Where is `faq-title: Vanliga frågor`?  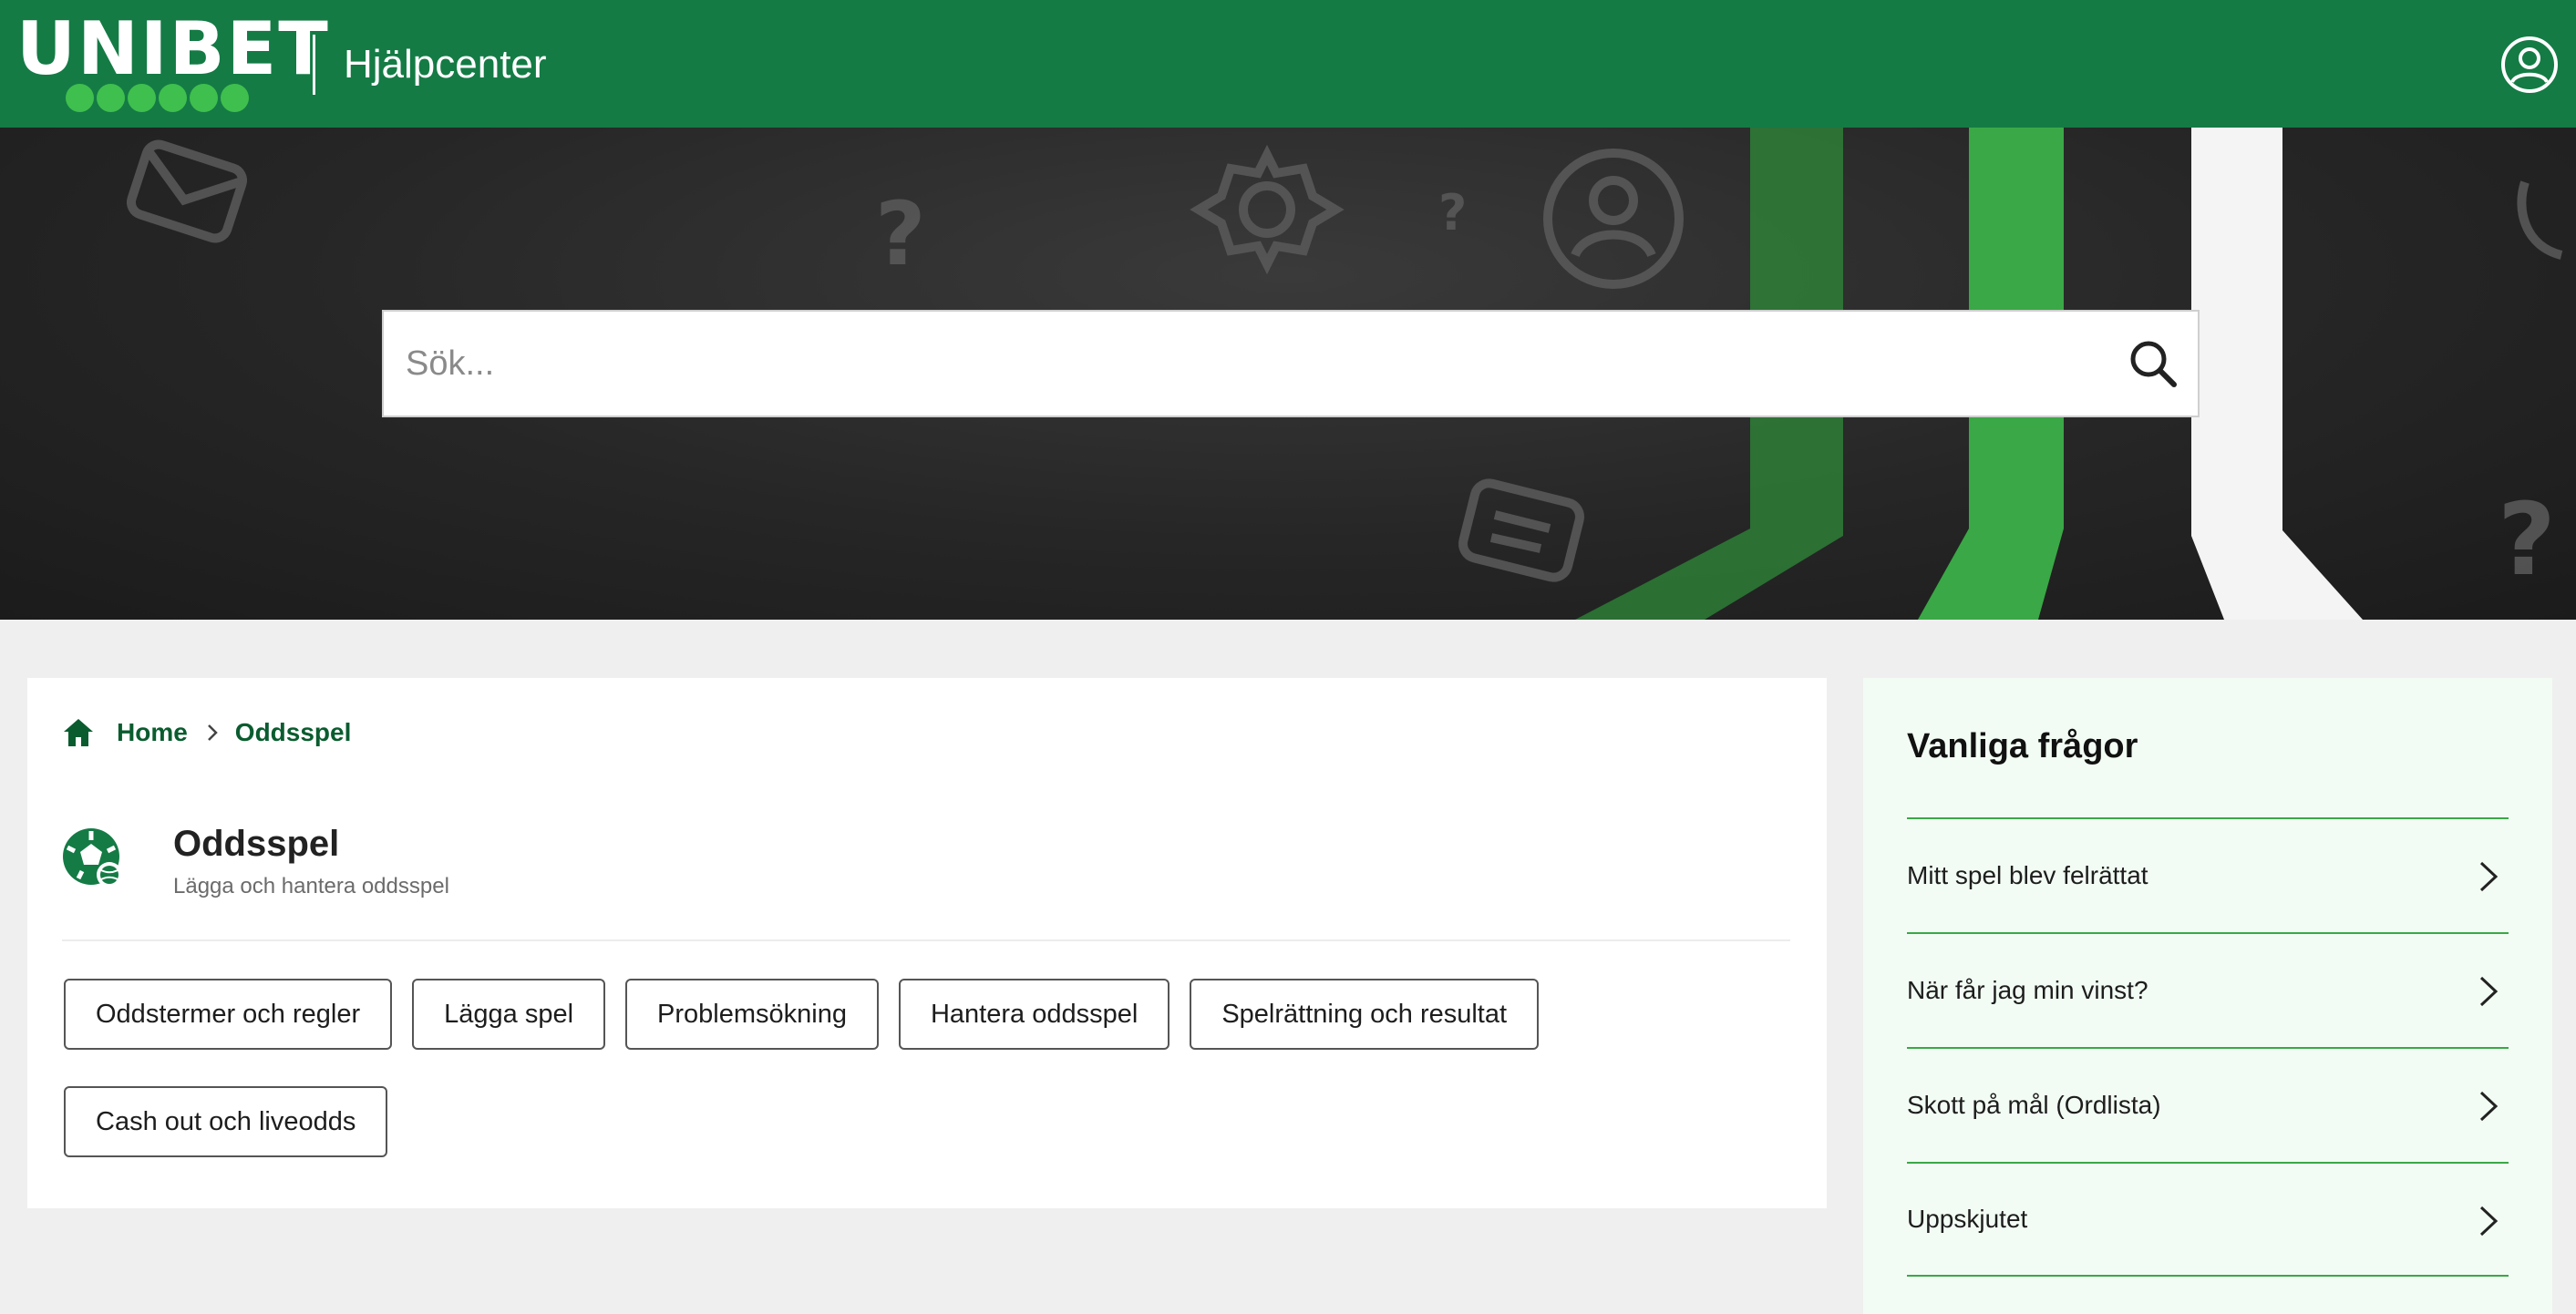
faq-title: Vanliga frågor is located at coordinates (2022, 746).